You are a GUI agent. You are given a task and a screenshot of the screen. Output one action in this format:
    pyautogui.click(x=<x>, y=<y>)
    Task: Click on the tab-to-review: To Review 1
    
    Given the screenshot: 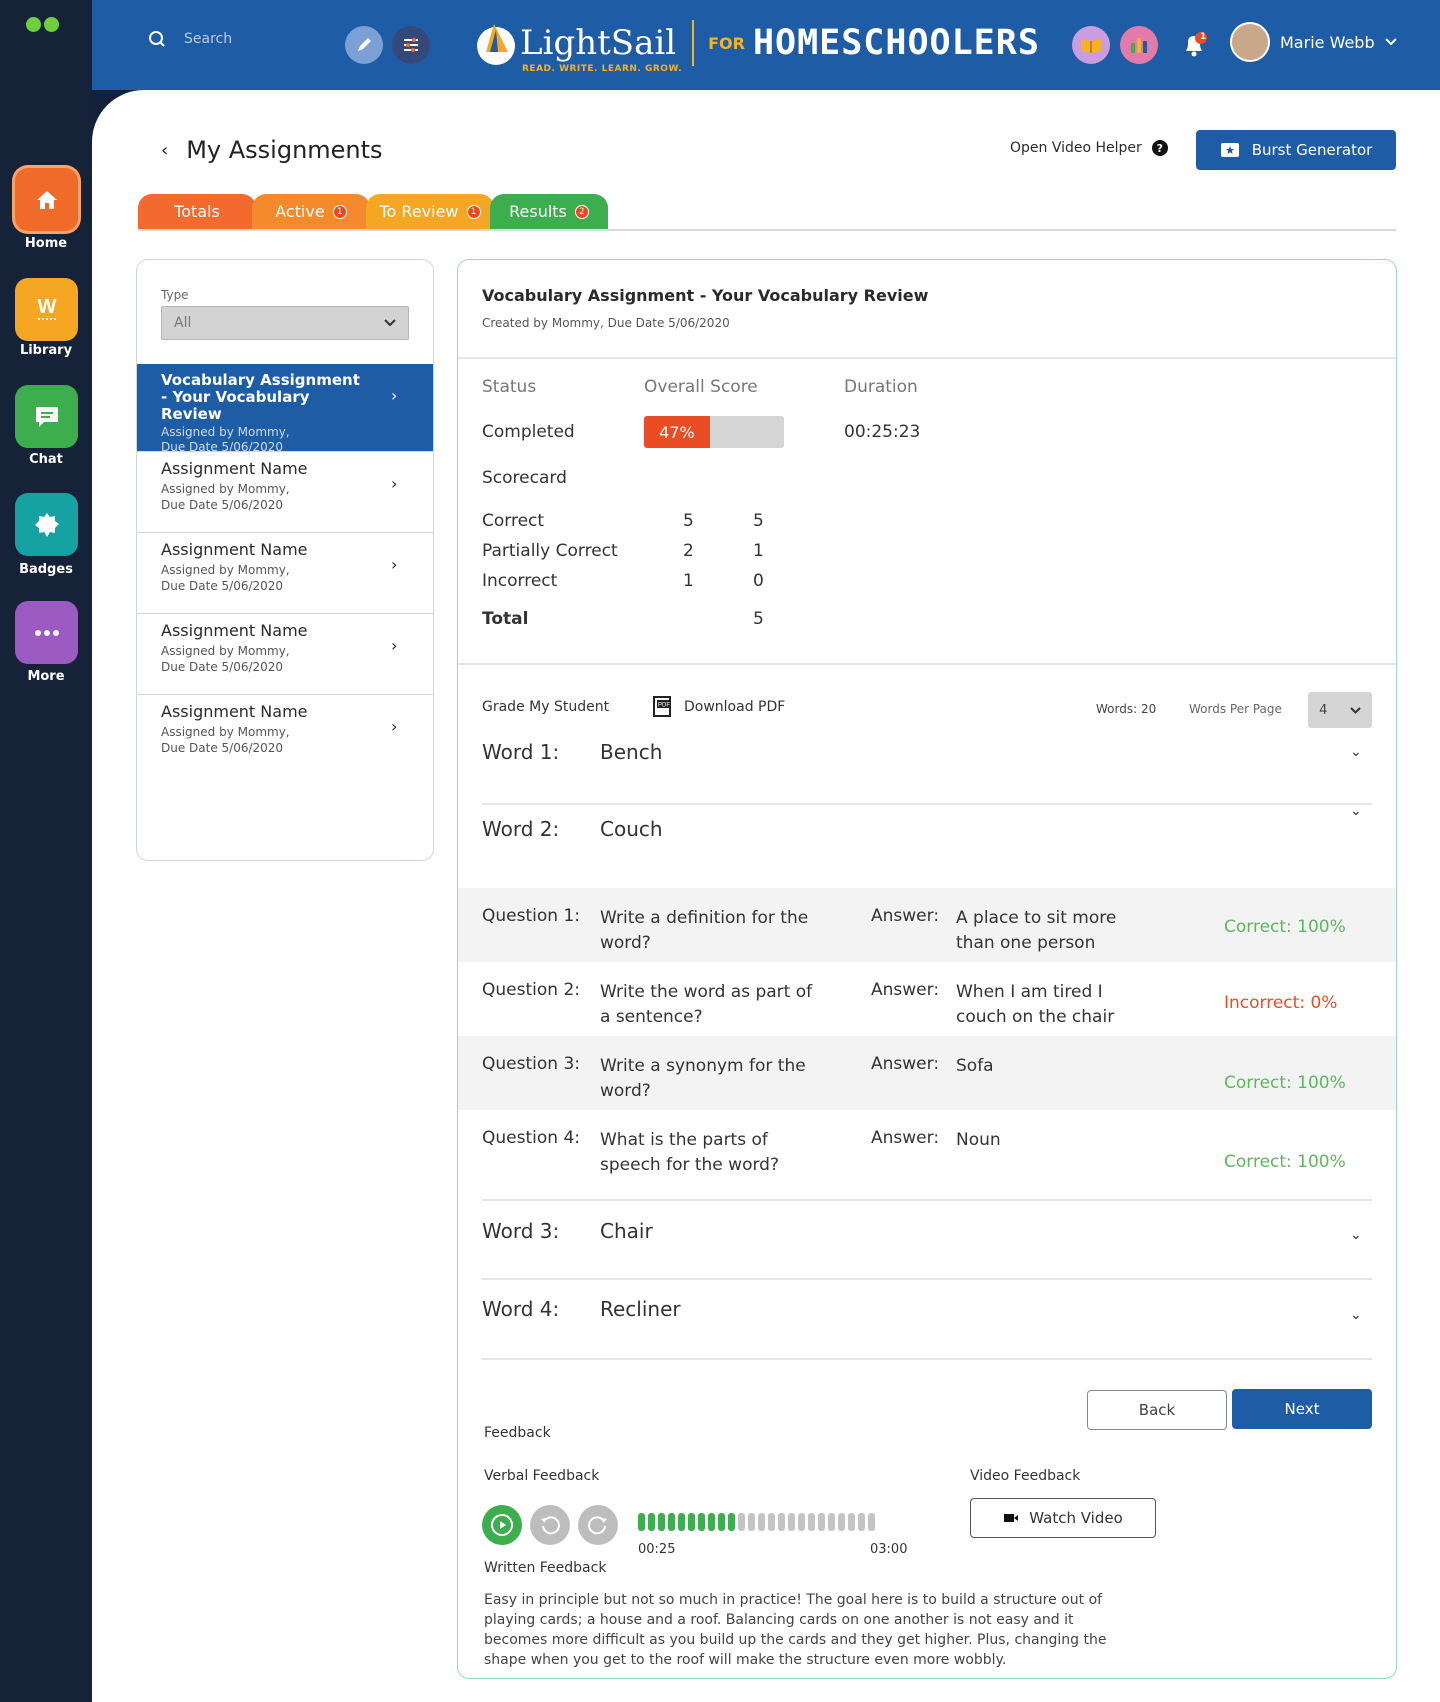 What is the action you would take?
    pyautogui.click(x=430, y=211)
    